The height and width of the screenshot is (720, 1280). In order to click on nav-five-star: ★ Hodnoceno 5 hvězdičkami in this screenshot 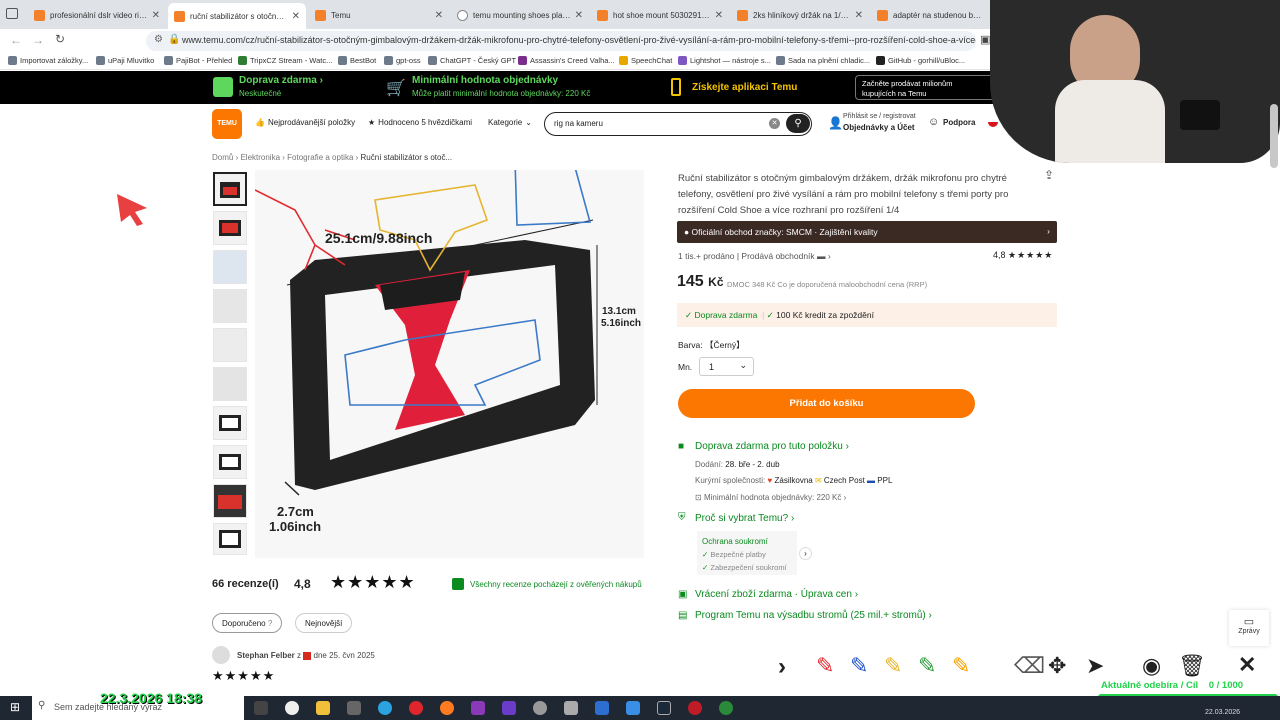, I will do `click(420, 122)`.